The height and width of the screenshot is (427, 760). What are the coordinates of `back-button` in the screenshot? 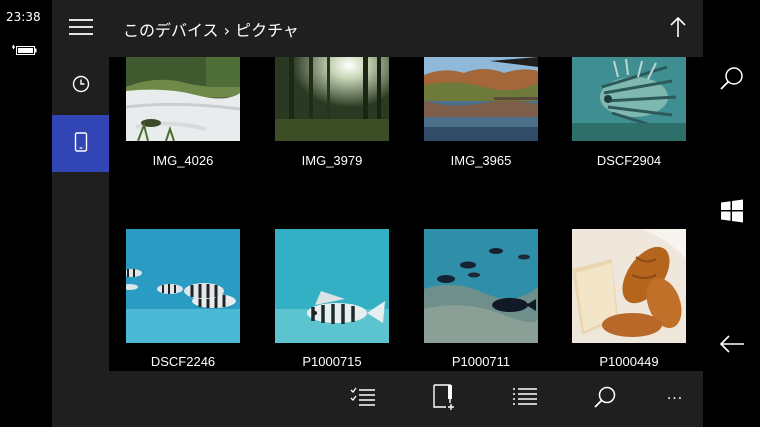 It's located at (731, 346).